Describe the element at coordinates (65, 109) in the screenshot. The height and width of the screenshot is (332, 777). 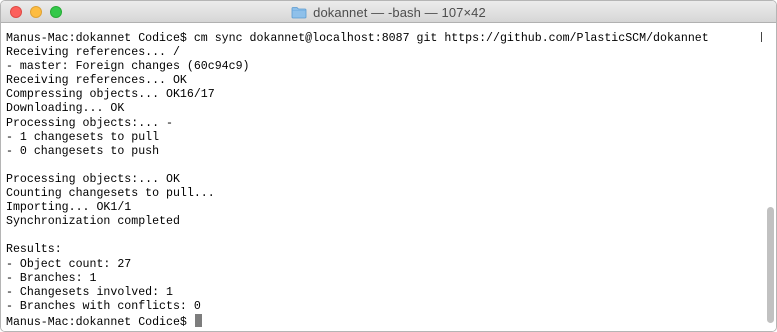
I see `terminal-line: Downloading... OK` at that location.